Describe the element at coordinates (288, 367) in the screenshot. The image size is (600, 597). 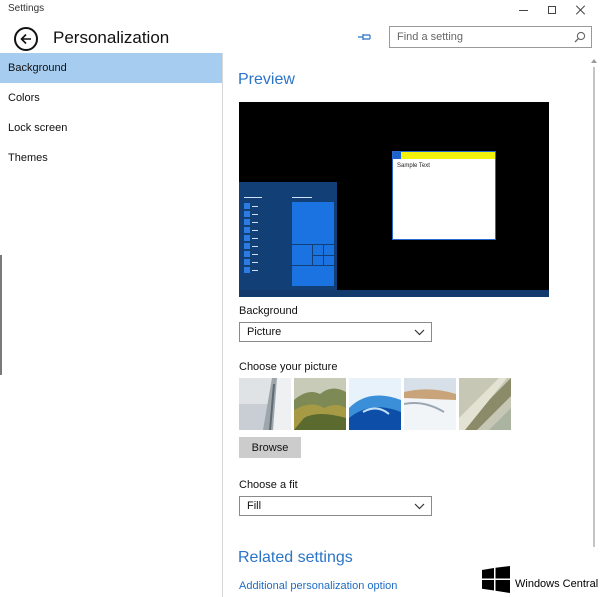
I see `choose-picture-label: Choose your picture` at that location.